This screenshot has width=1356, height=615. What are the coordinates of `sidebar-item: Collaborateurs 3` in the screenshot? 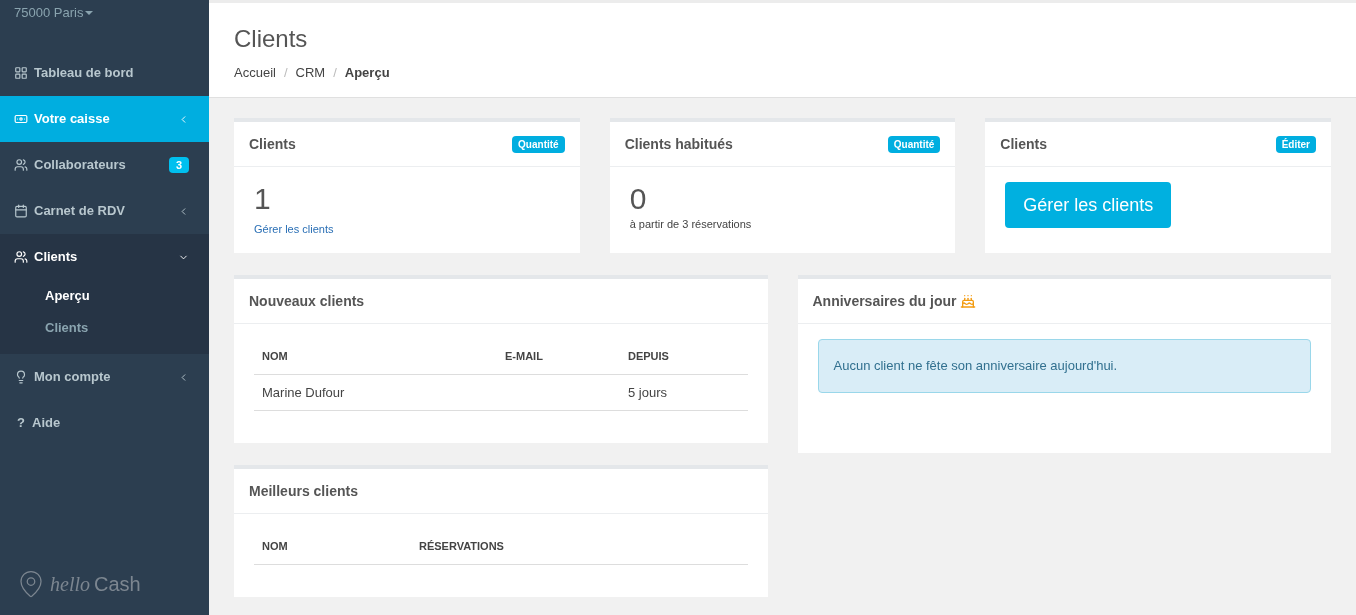 It's located at (104, 165).